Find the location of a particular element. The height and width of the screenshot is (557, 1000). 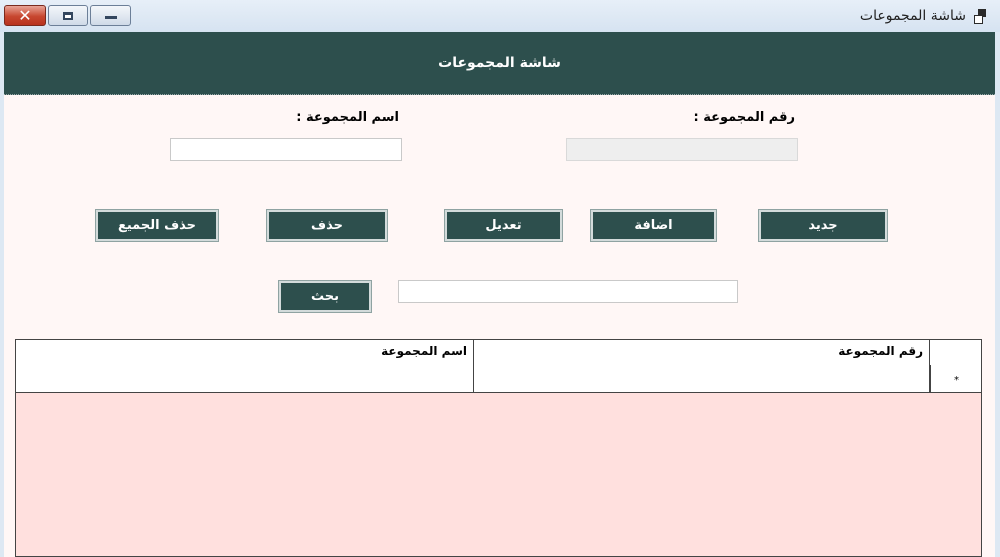

table-header: اسم المجموعة رقم المجموعة is located at coordinates (498, 353).